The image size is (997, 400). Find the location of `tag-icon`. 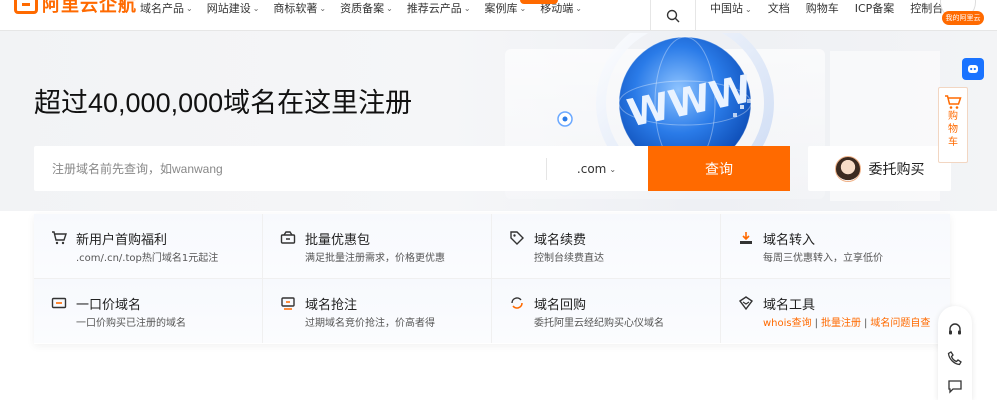

tag-icon is located at coordinates (517, 238).